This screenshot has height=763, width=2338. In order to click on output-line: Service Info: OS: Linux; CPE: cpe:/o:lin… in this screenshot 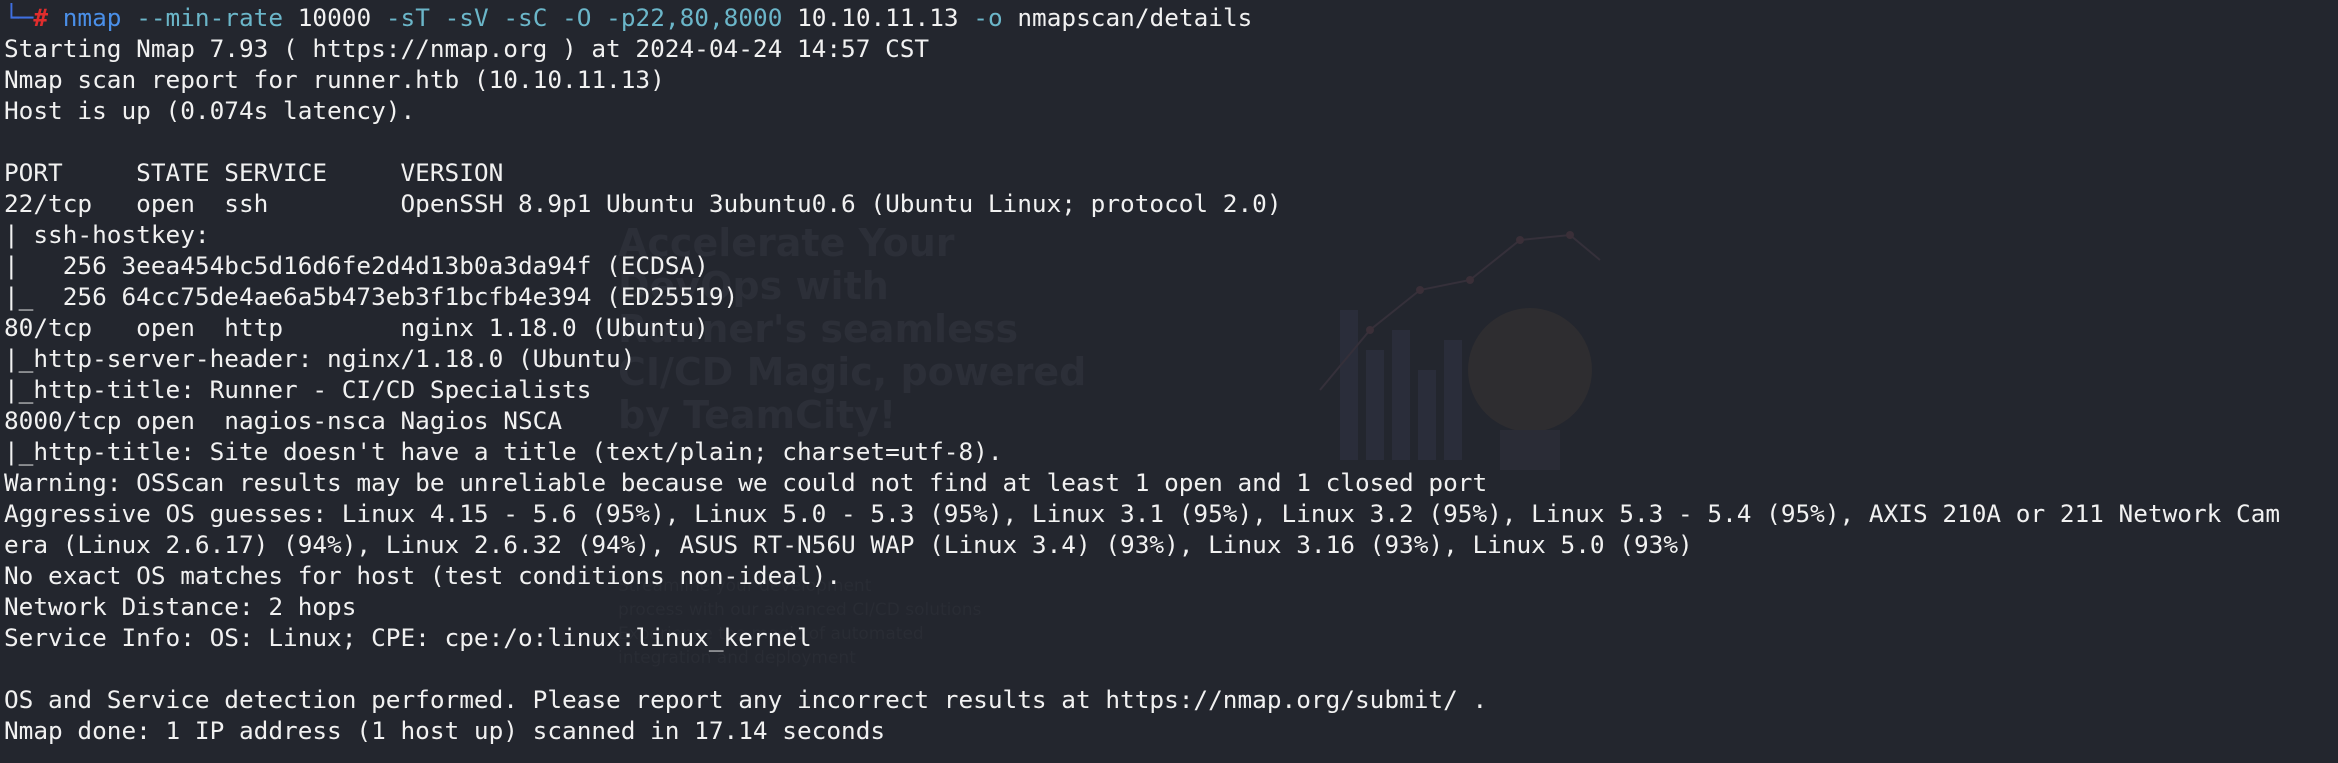, I will do `click(408, 637)`.